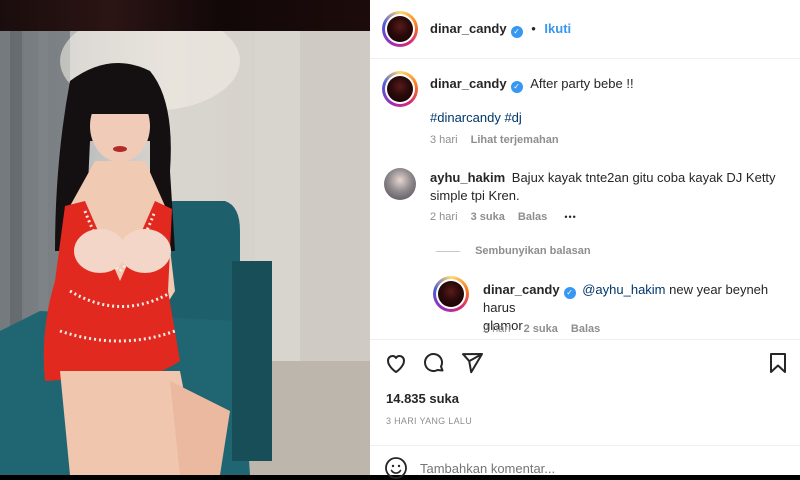 The image size is (800, 480). I want to click on photo-top-strip, so click(185, 15).